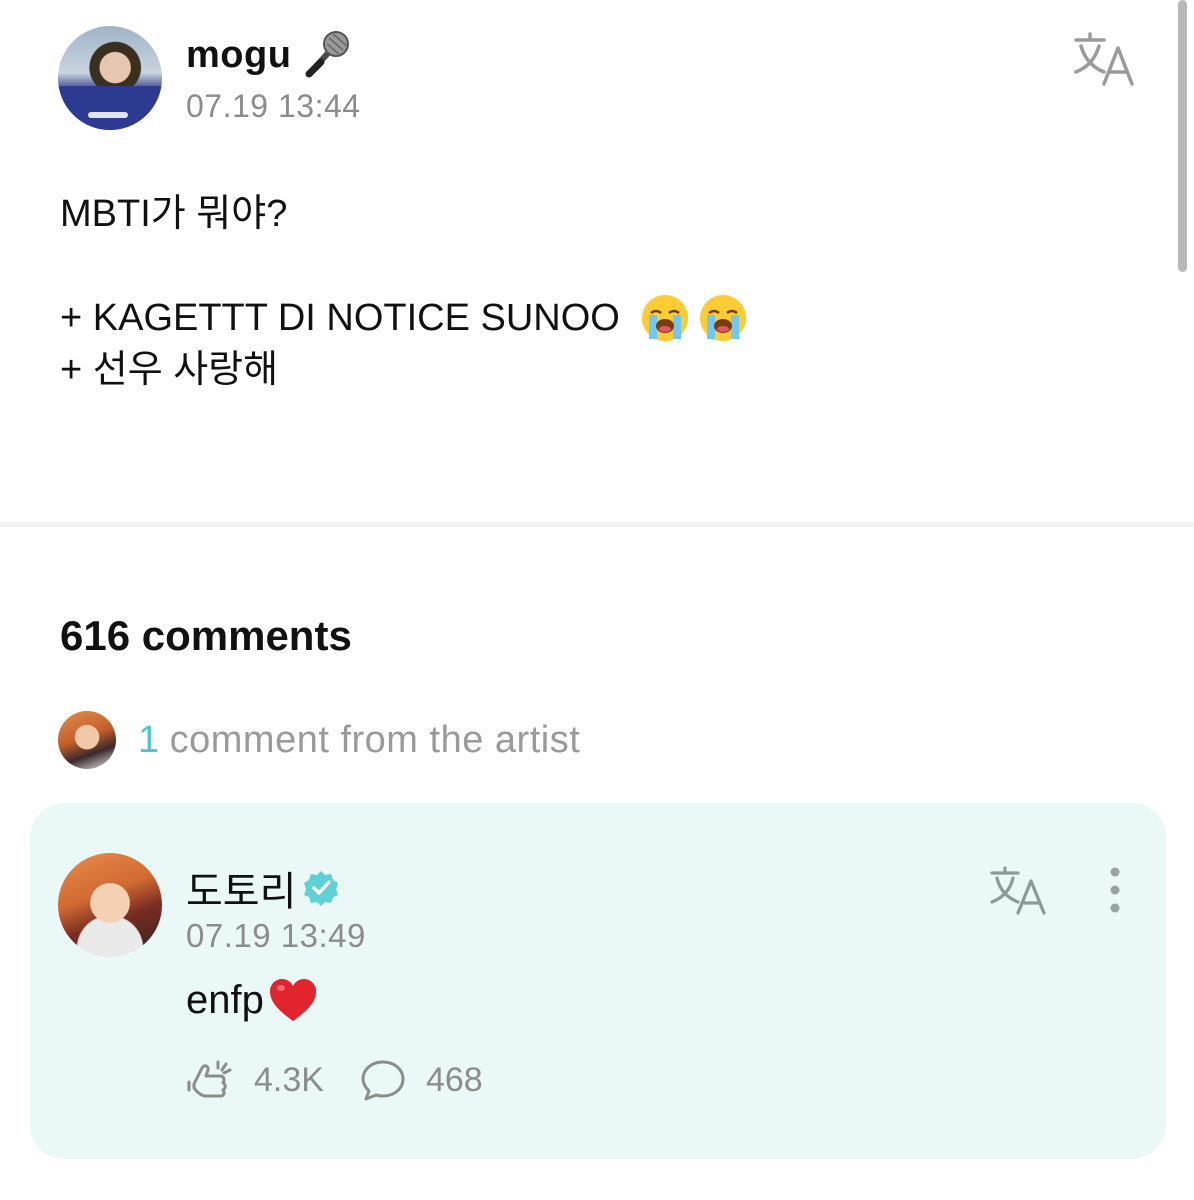  What do you see at coordinates (149, 739) in the screenshot?
I see `artist-comment-count: 1` at bounding box center [149, 739].